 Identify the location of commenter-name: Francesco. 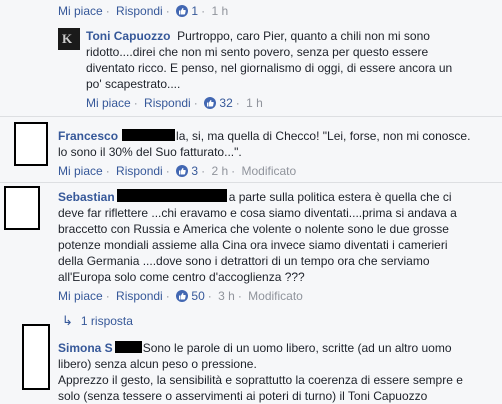
(88, 136).